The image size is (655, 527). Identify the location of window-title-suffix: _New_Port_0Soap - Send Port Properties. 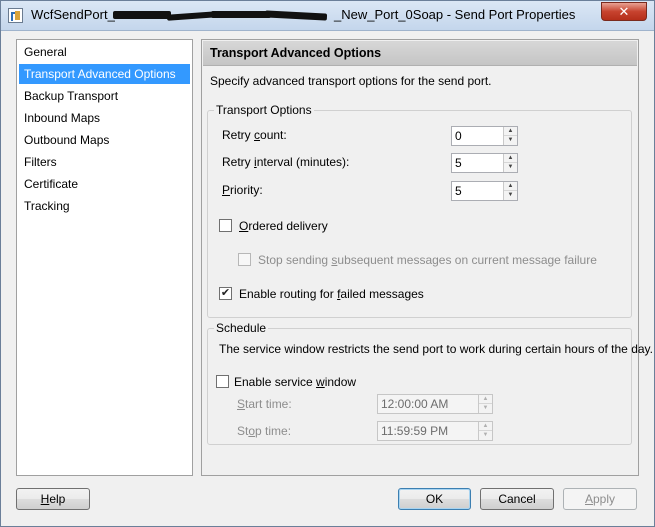
(455, 14).